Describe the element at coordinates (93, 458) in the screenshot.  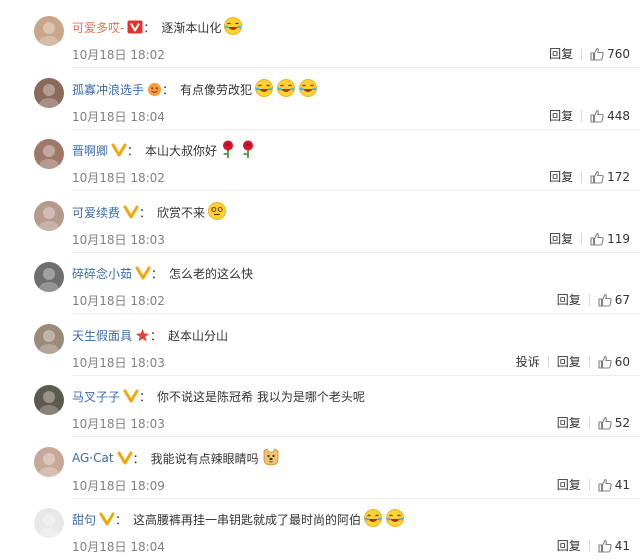
I see `username-link: AG·Cat` at that location.